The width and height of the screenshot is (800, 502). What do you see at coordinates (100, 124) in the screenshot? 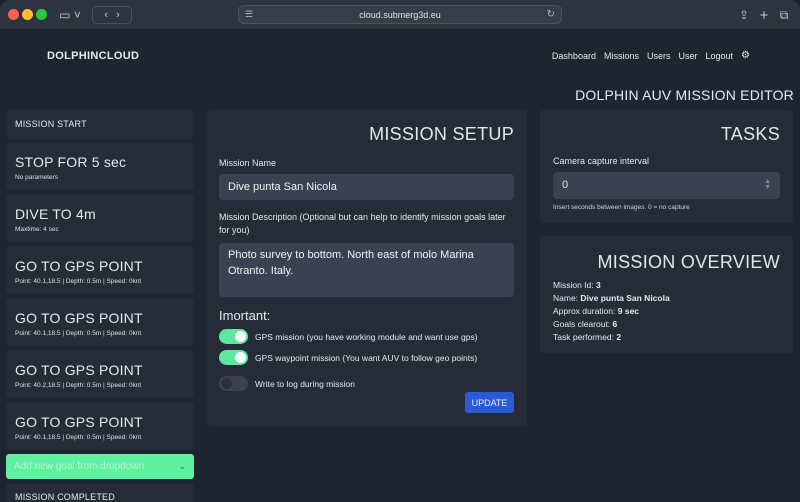
I see `goal-mission-start: MISSION START` at bounding box center [100, 124].